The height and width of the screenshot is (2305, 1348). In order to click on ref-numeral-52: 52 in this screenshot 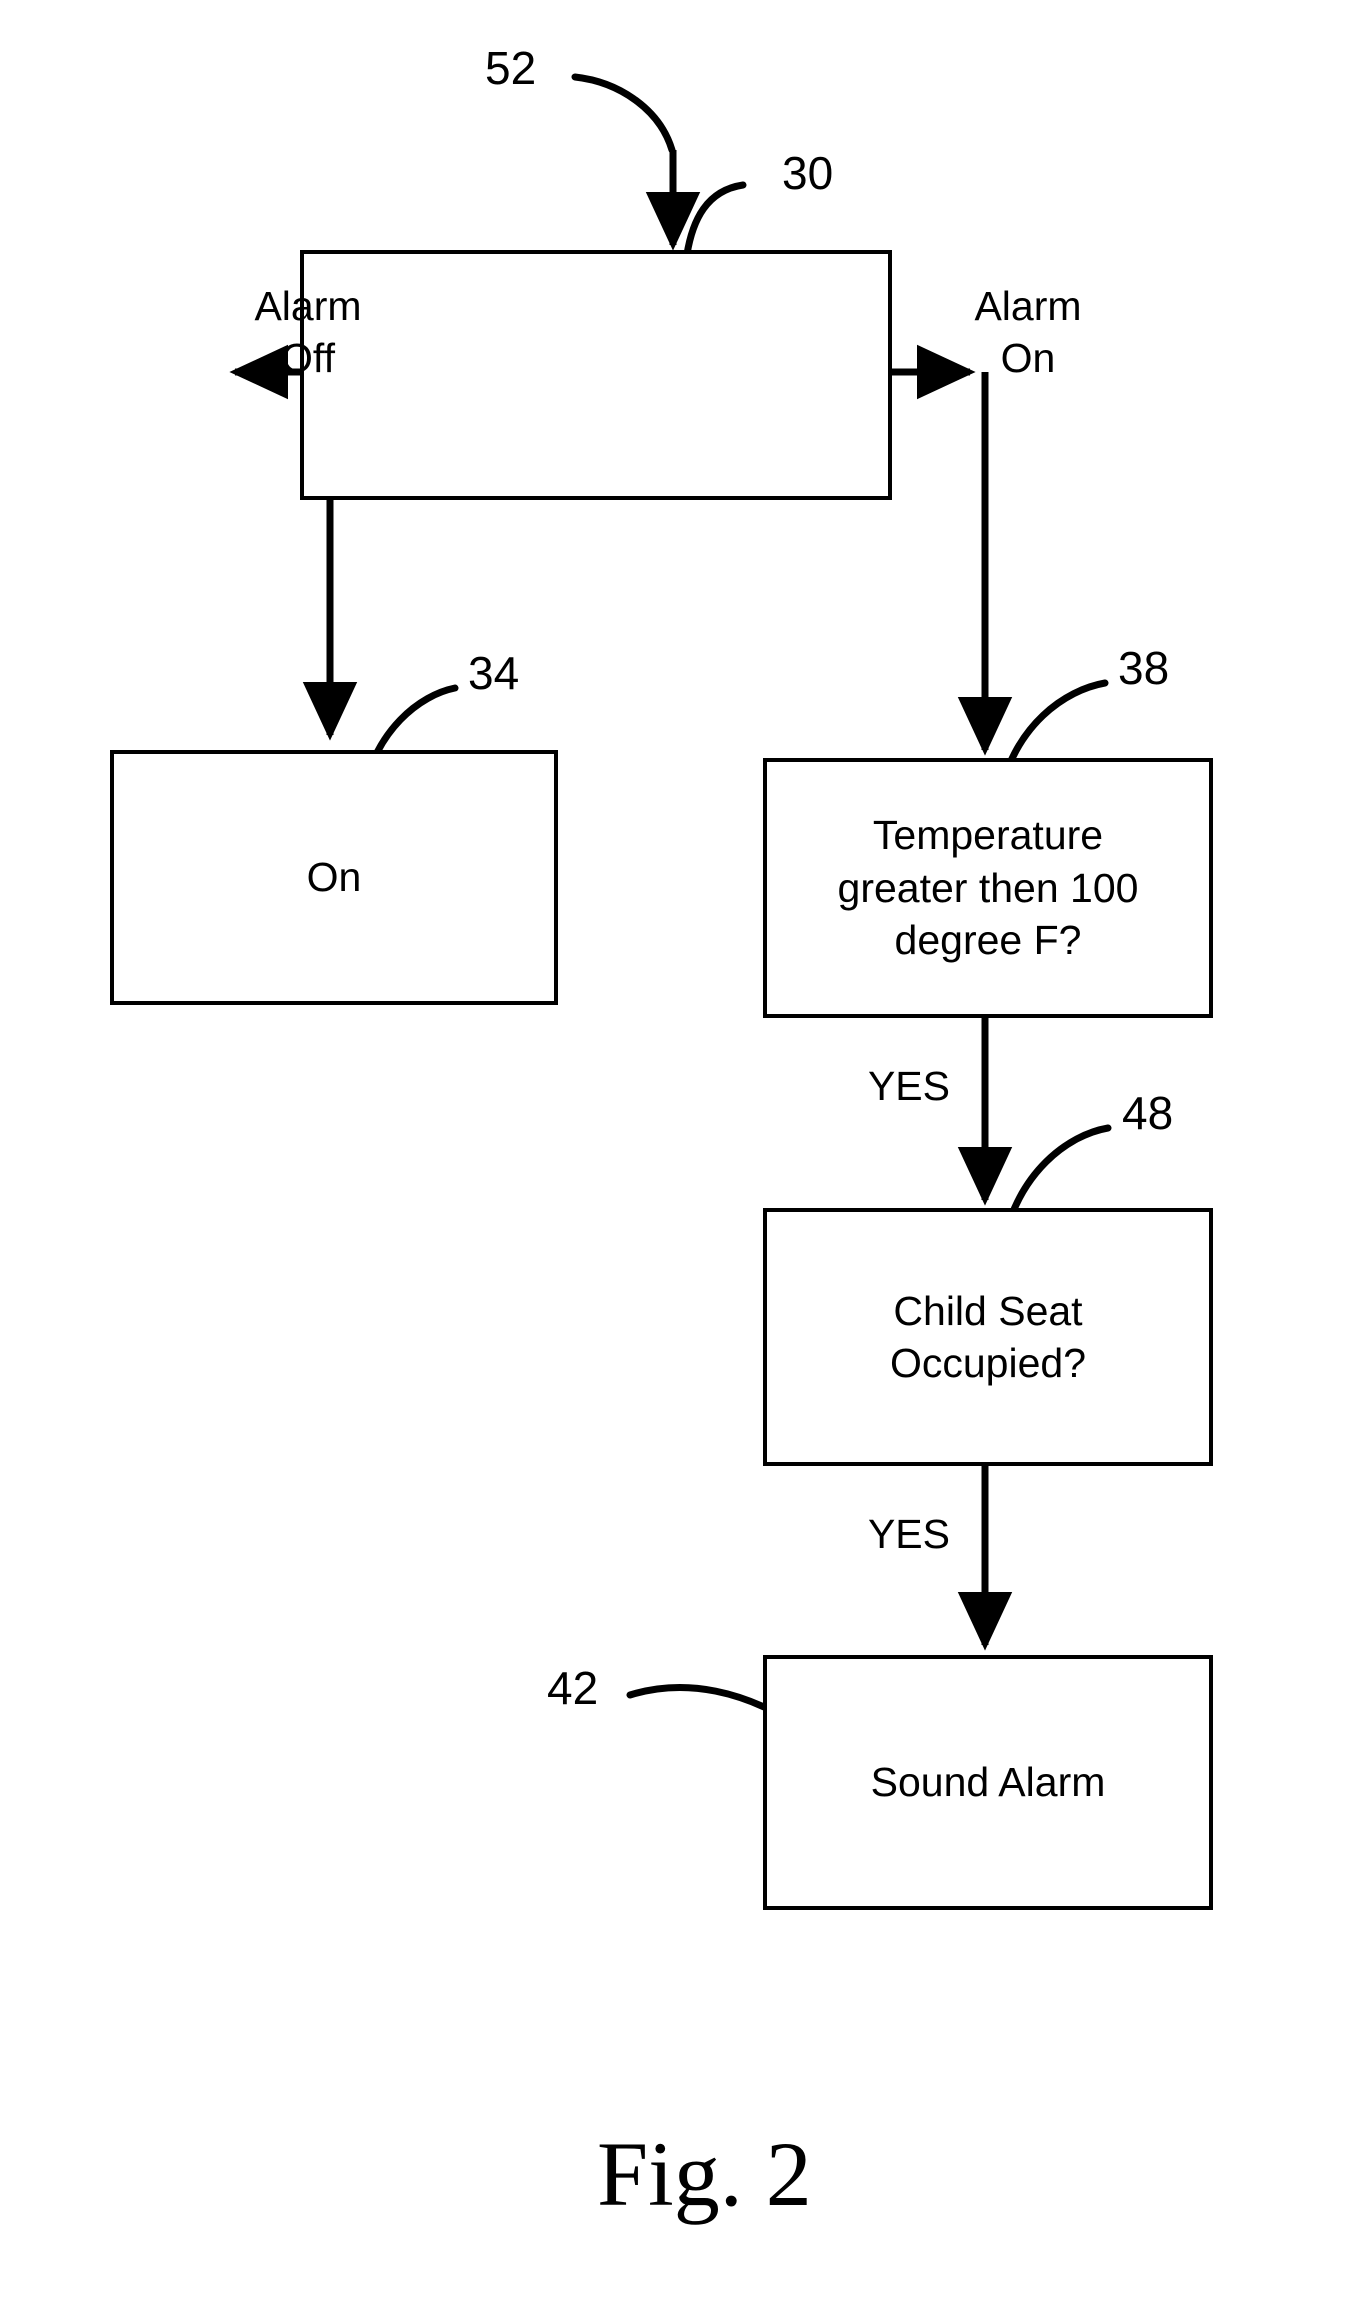, I will do `click(511, 68)`.